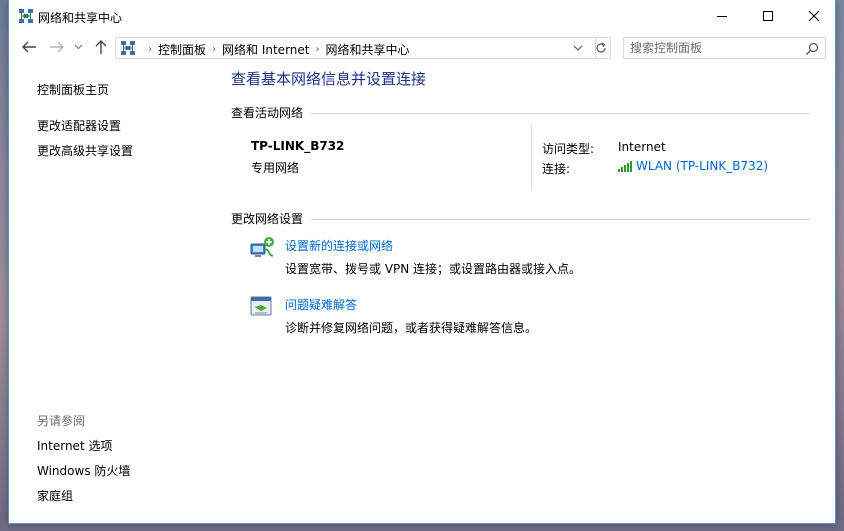 This screenshot has height=531, width=844. Describe the element at coordinates (275, 167) in the screenshot. I see `network-category: 专用网络` at that location.